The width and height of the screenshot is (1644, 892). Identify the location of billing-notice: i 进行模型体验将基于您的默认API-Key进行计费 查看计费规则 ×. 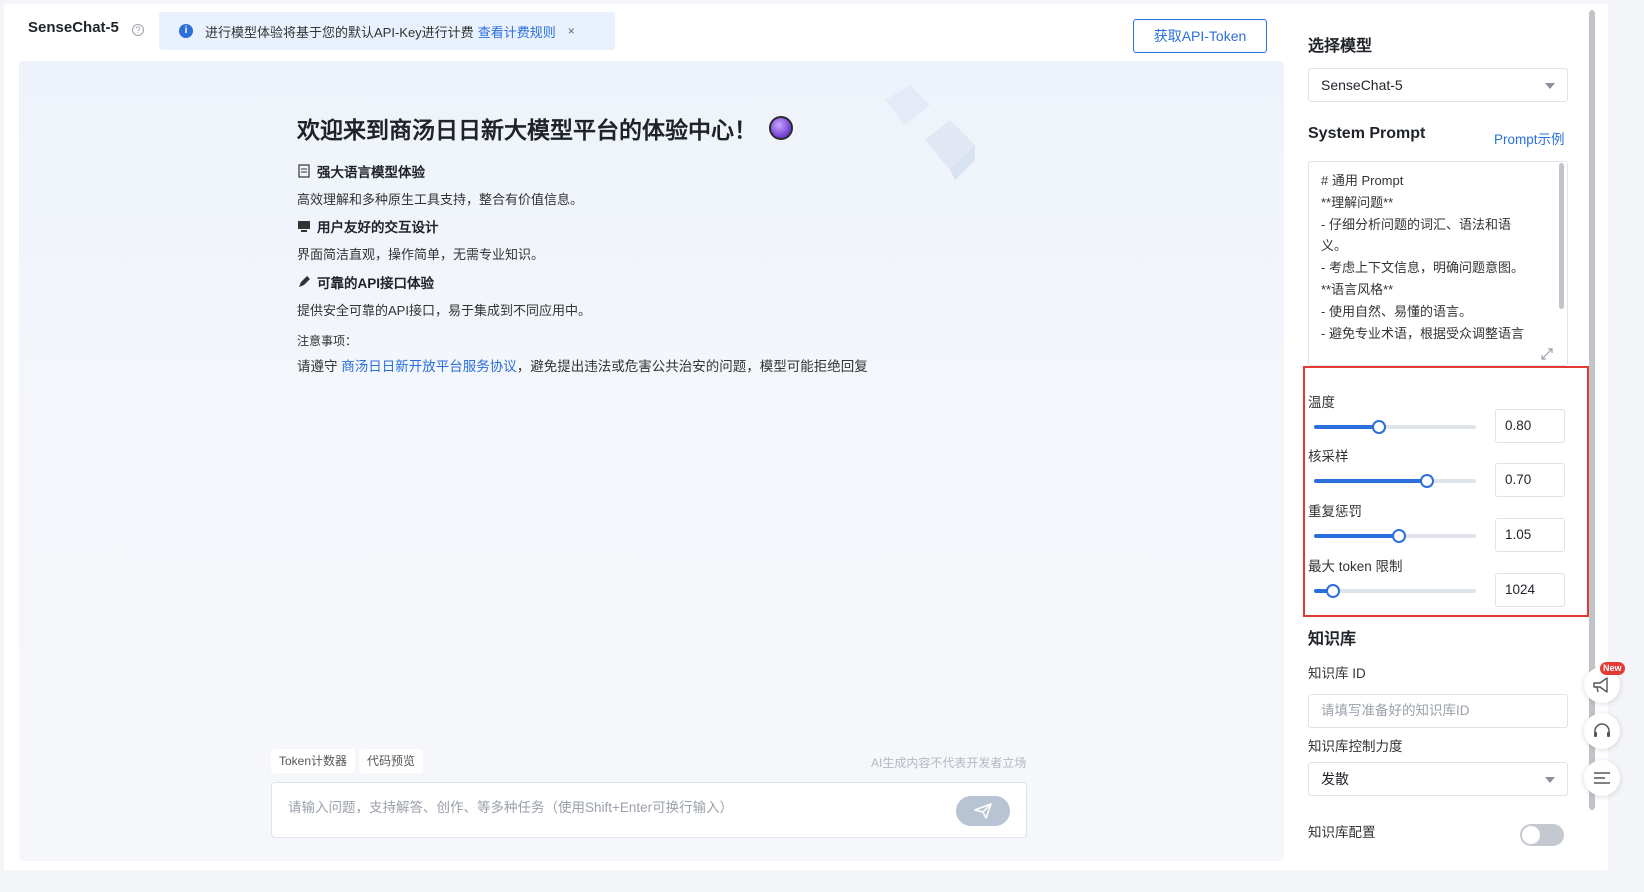
(387, 31).